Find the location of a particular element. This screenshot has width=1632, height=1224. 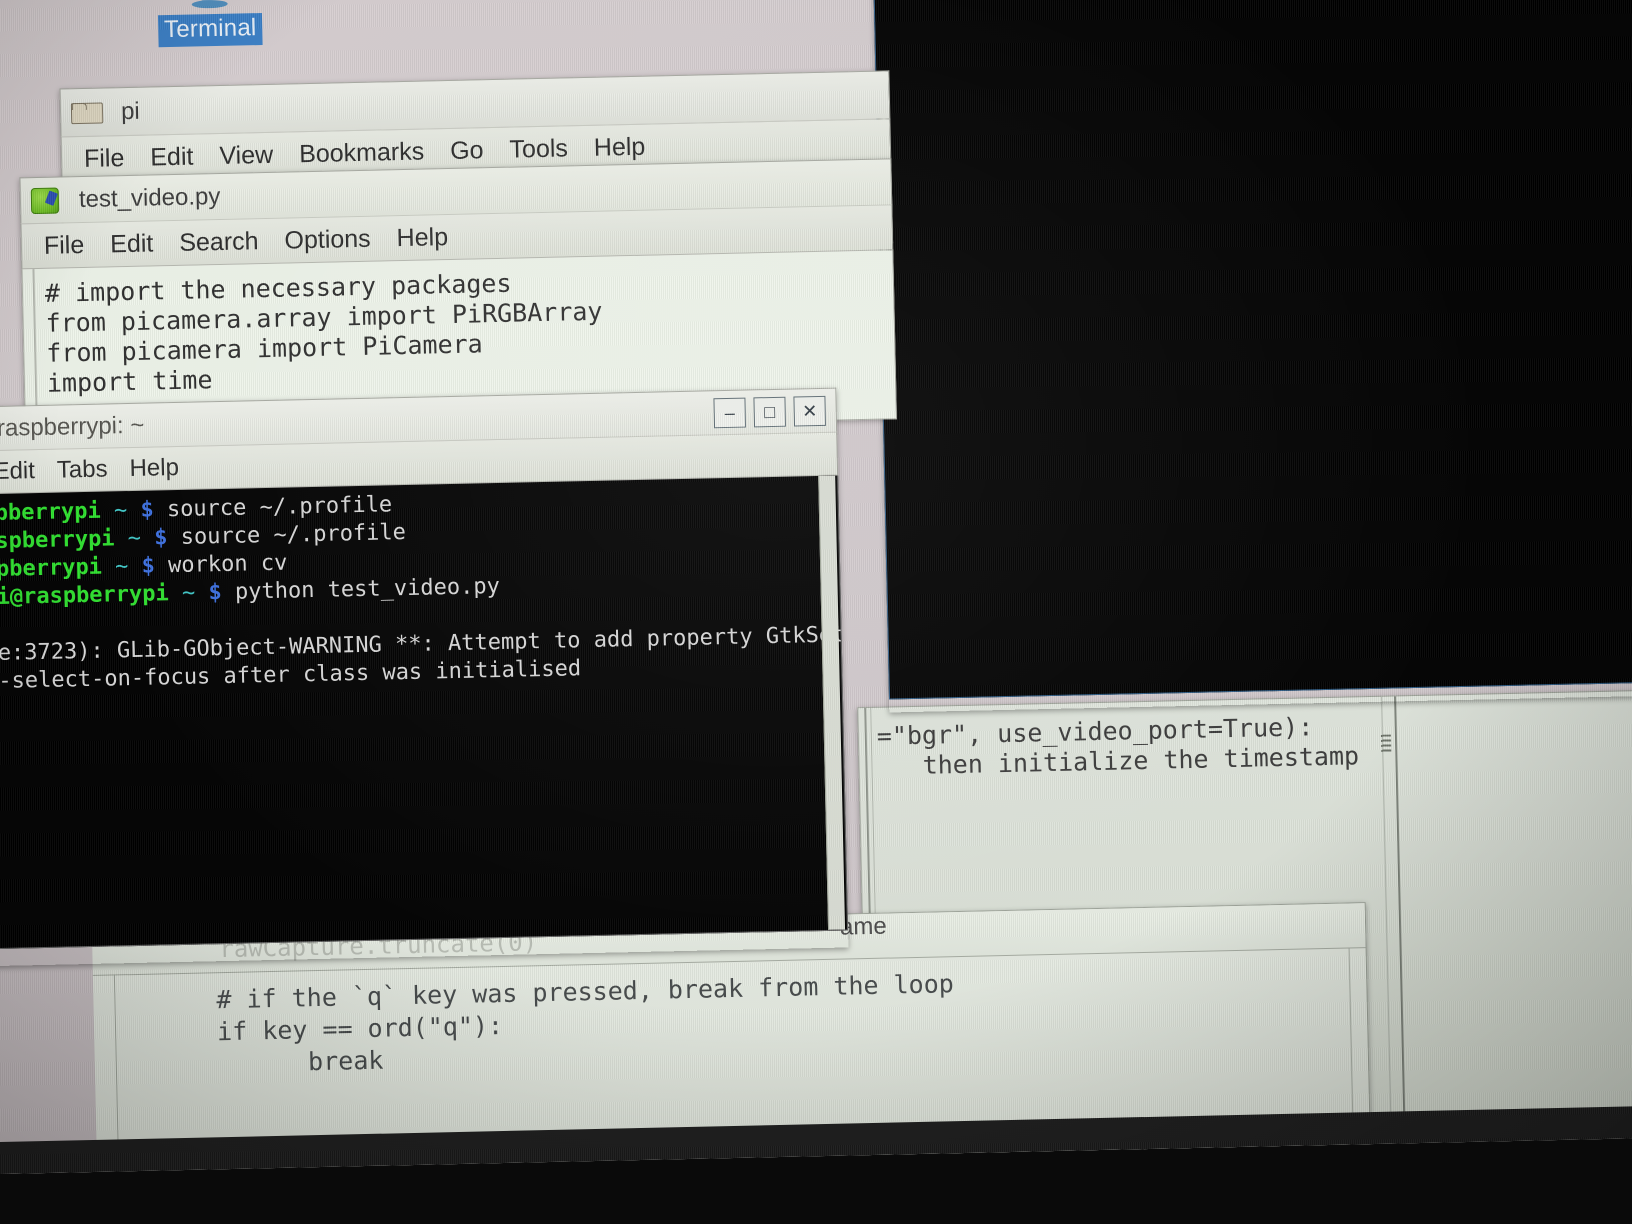

editor-menu-edit: Edit is located at coordinates (132, 244).